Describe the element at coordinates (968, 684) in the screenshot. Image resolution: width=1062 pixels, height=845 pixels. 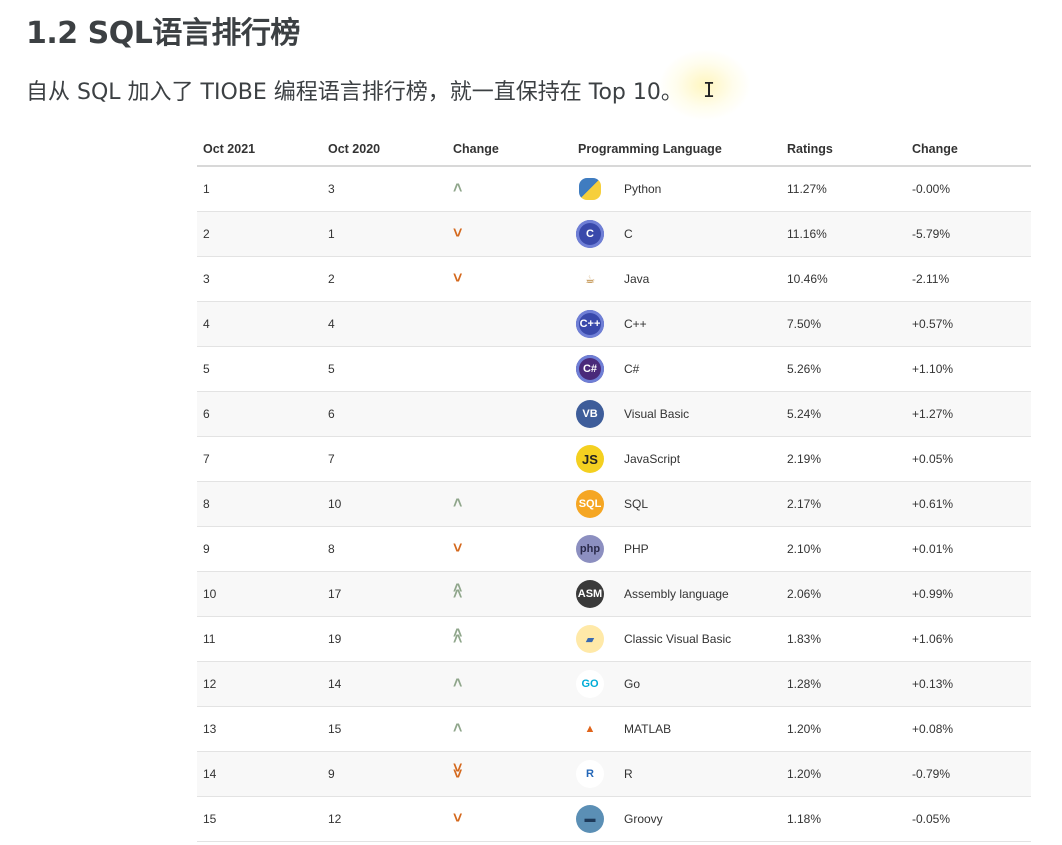
I see `rating-change: +0.13%` at that location.